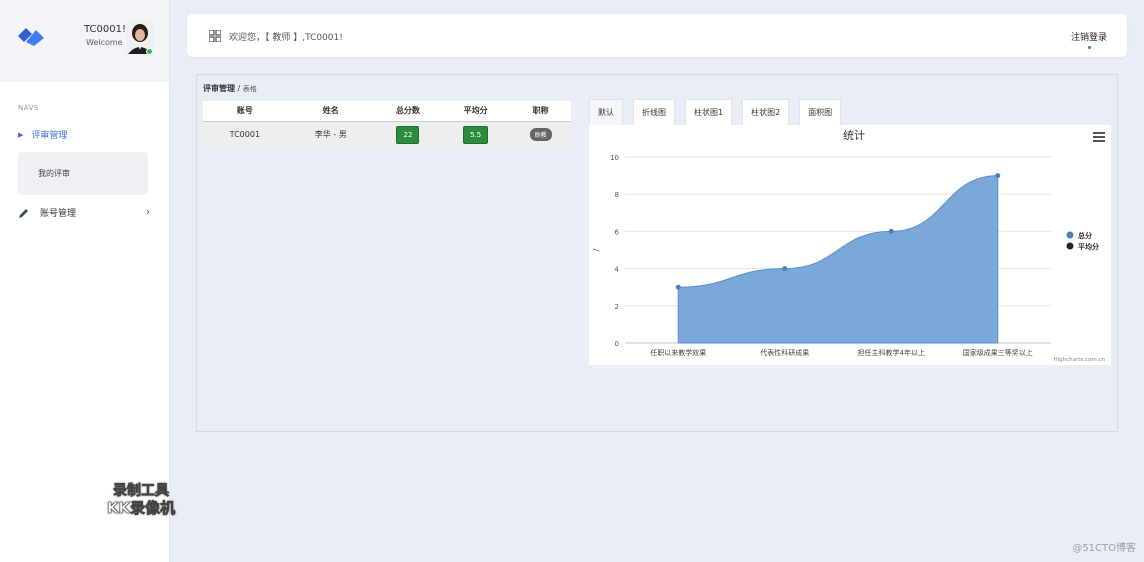  I want to click on chart-tabs: 默认 折线图 柱状图1 柱状图2 面积图, so click(720, 112).